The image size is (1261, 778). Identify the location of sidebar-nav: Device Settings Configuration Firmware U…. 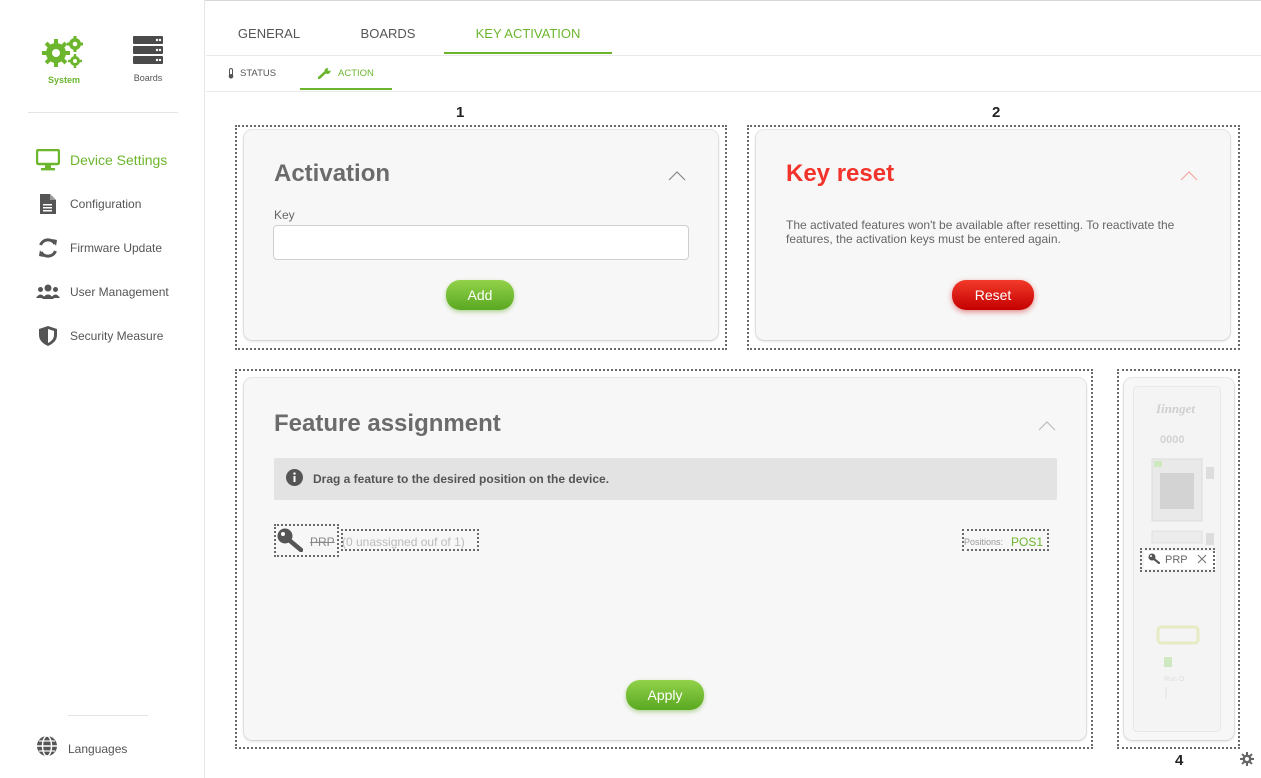
(116, 248).